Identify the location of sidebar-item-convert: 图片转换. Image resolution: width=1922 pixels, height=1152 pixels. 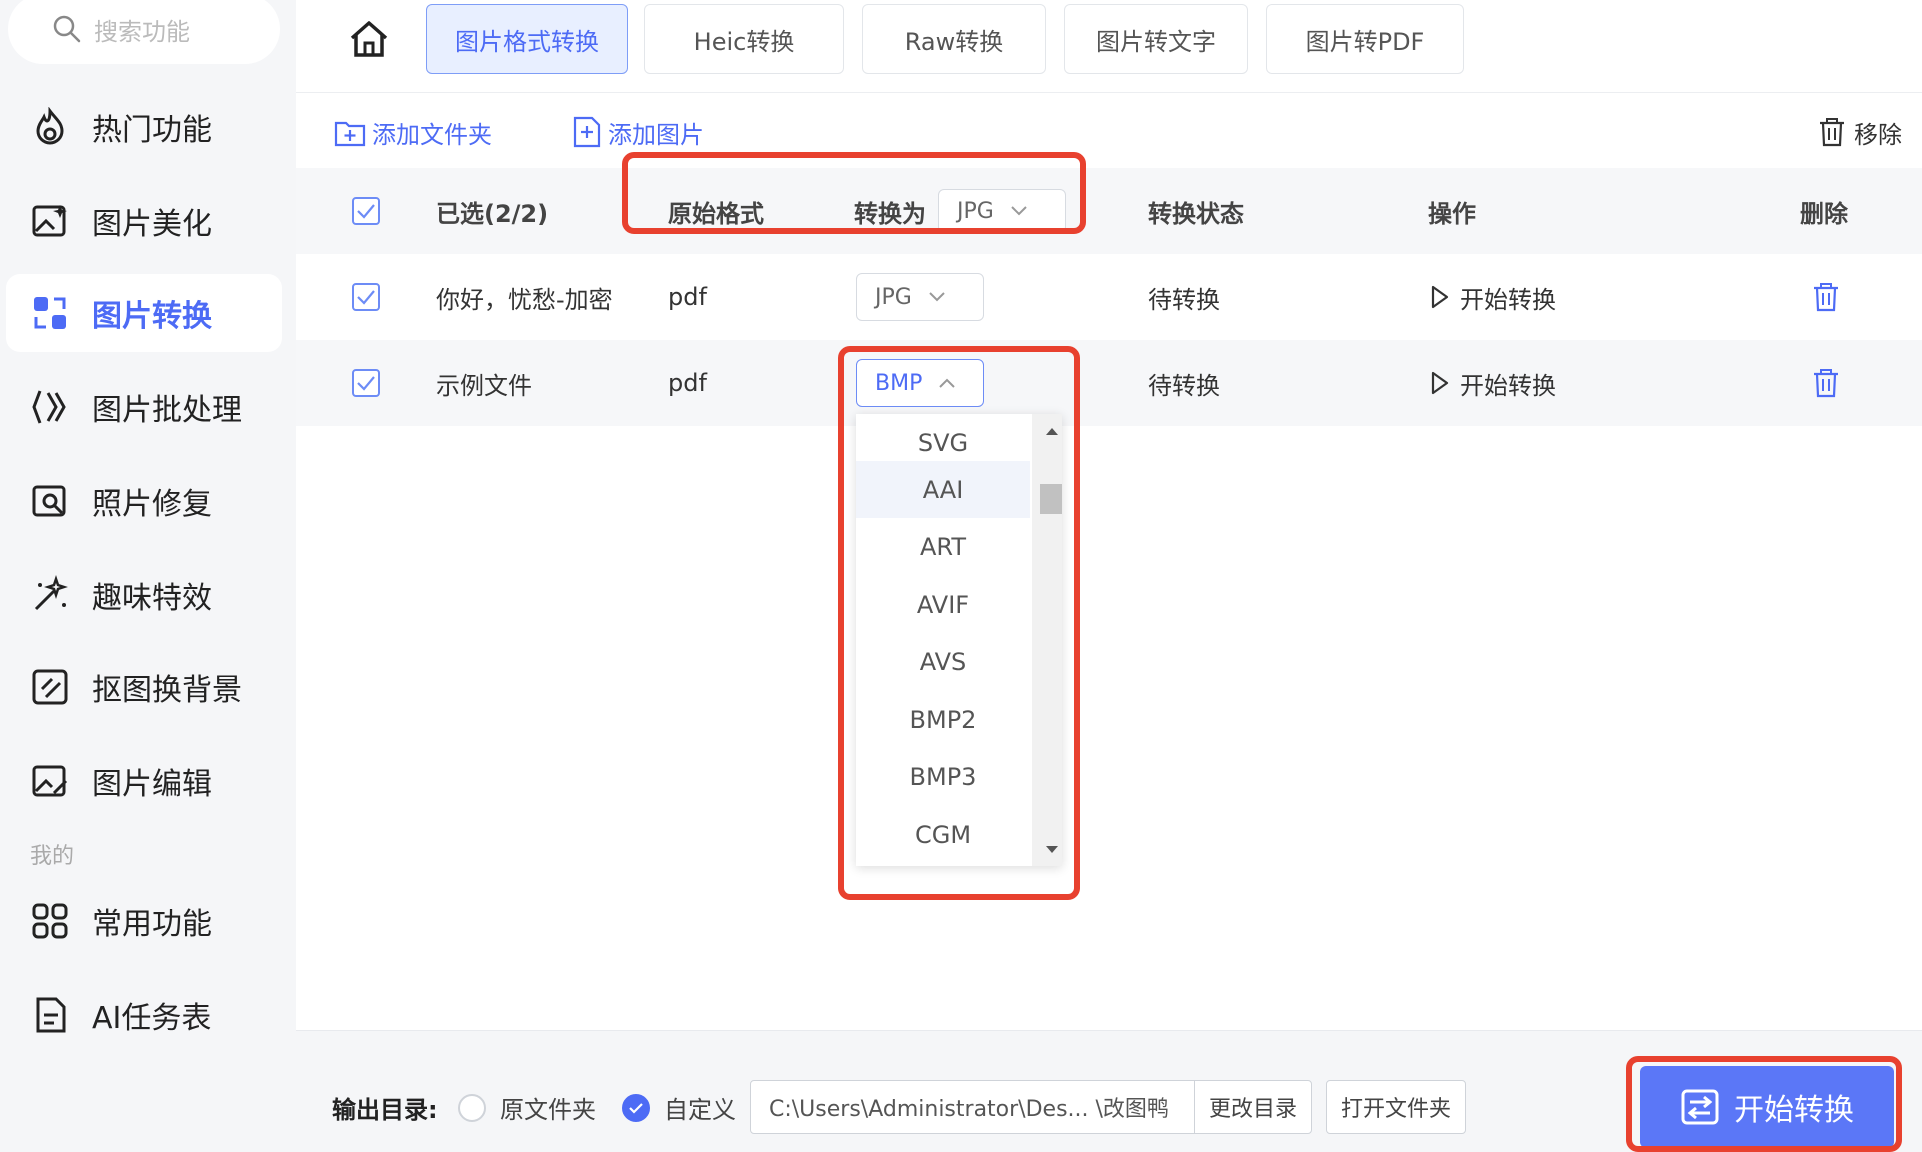
(144, 313).